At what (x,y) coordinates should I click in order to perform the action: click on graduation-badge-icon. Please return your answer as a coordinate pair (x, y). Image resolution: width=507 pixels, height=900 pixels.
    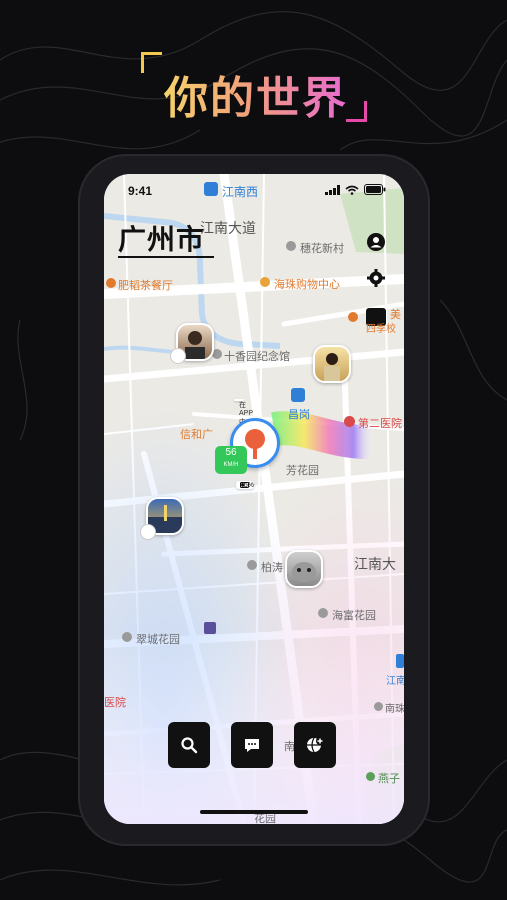
    Looking at the image, I should click on (178, 356).